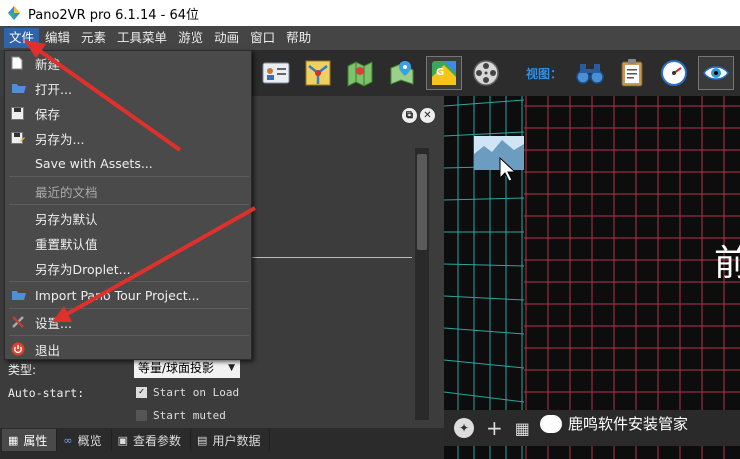 Image resolution: width=740 pixels, height=459 pixels. Describe the element at coordinates (142, 38) in the screenshot. I see `menu-tools: 工具菜单` at that location.